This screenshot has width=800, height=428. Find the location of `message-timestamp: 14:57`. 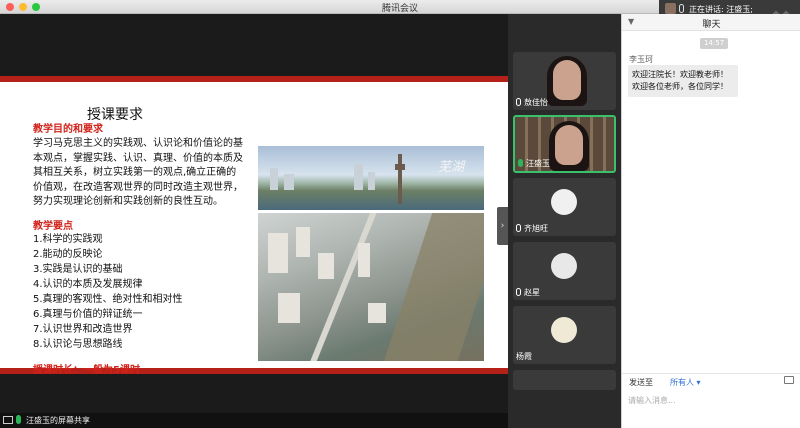

message-timestamp: 14:57 is located at coordinates (714, 43).